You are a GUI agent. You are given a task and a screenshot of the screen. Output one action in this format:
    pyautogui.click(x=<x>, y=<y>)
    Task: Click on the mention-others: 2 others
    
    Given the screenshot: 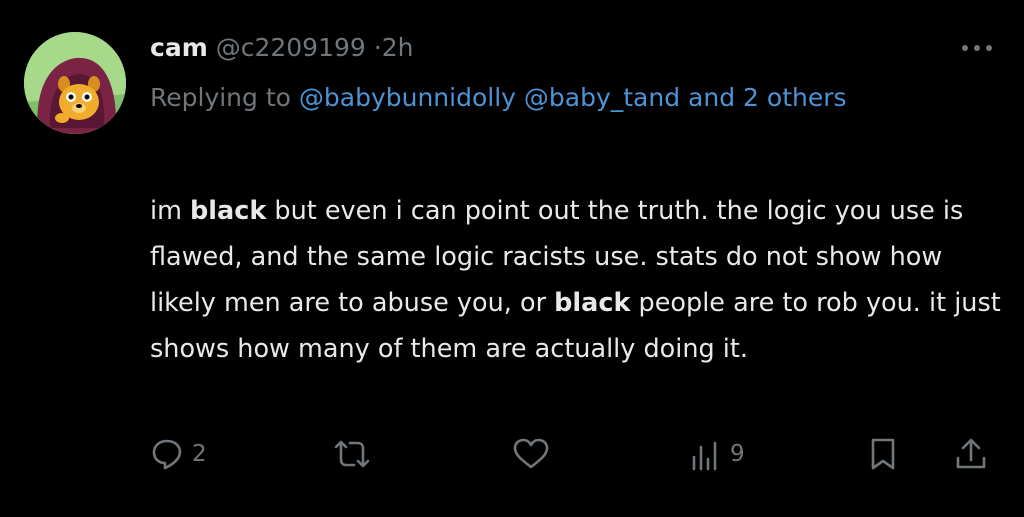 What is the action you would take?
    pyautogui.click(x=794, y=97)
    